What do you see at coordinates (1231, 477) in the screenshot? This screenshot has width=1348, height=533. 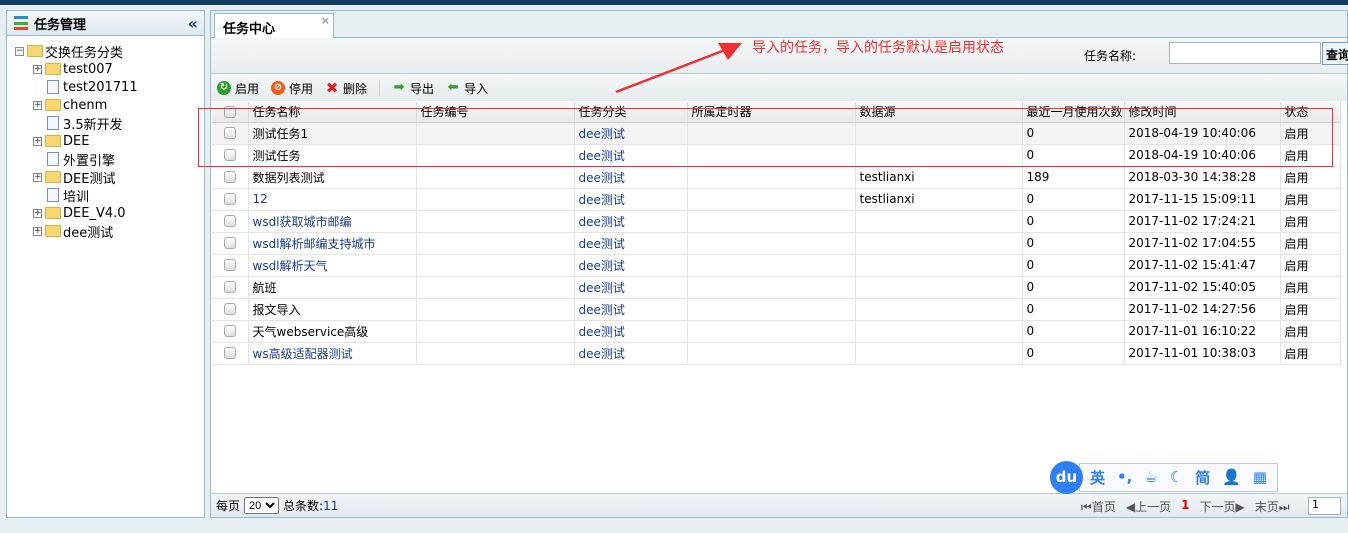 I see `ime-button: 👤` at bounding box center [1231, 477].